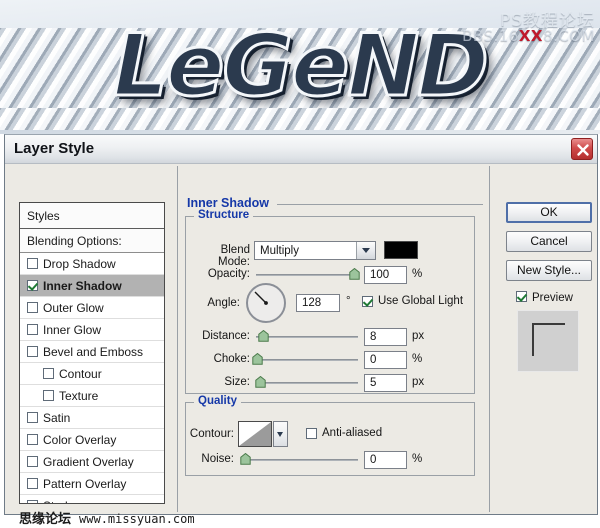 The image size is (600, 528). I want to click on close-icon, so click(582, 149).